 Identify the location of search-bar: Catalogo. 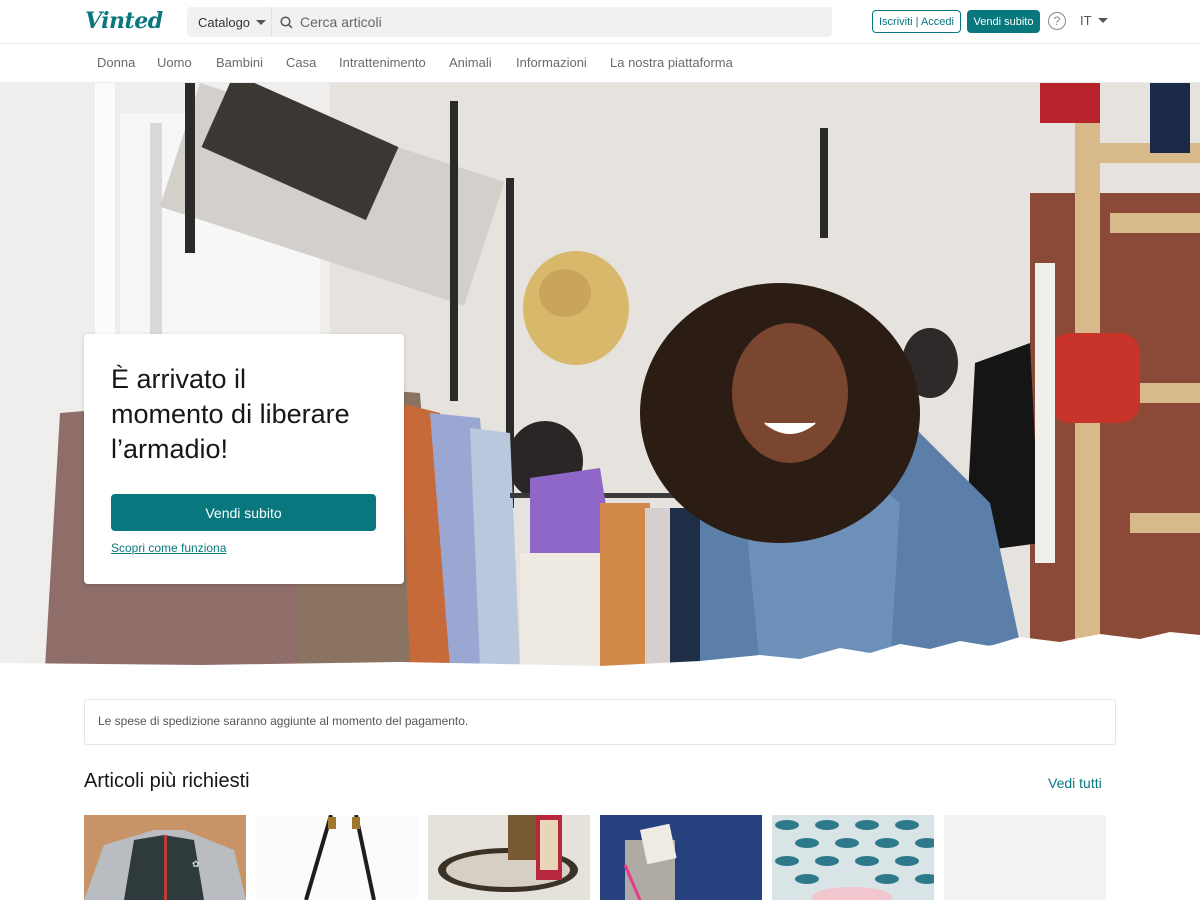
(509, 22).